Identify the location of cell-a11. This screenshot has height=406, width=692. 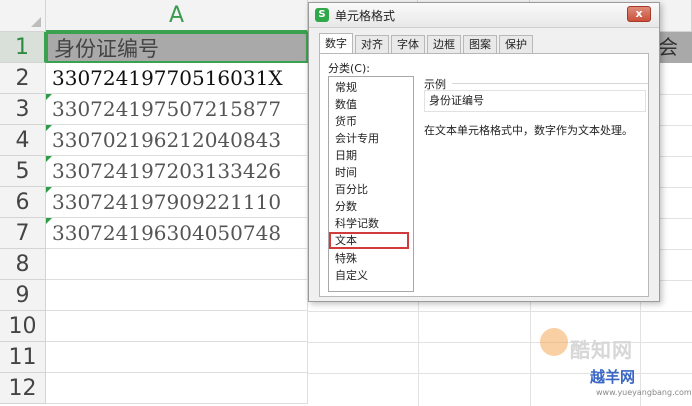
(177, 357).